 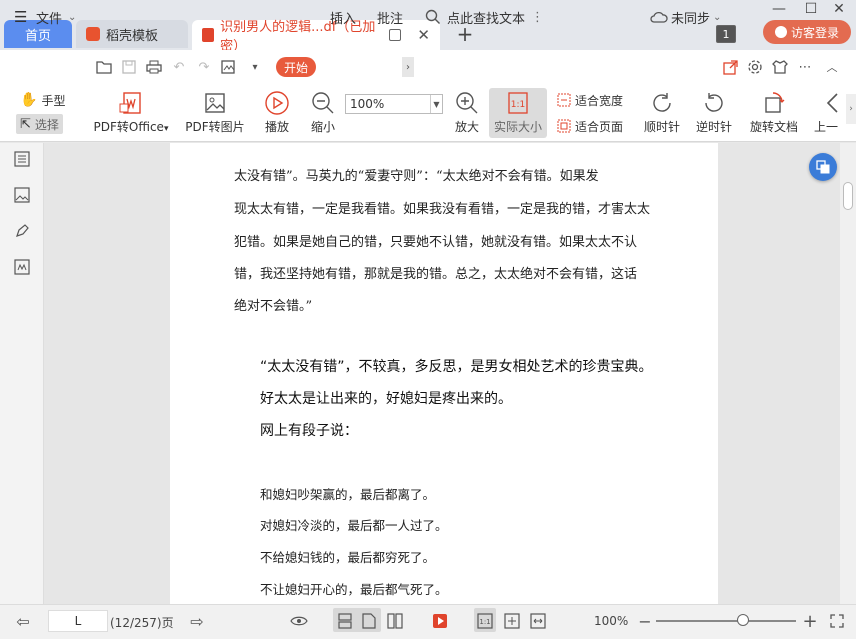 What do you see at coordinates (743, 620) in the screenshot?
I see `zoom-slider-knob` at bounding box center [743, 620].